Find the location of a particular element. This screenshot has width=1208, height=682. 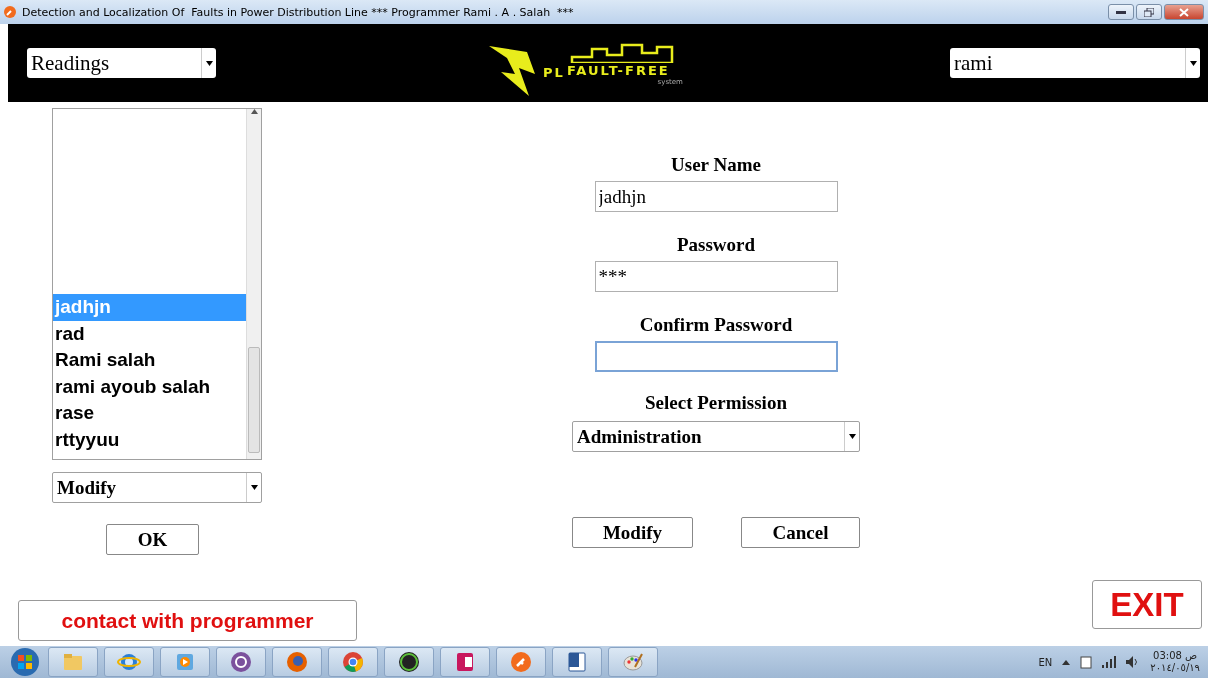

minimize-icon is located at coordinates (1121, 12).